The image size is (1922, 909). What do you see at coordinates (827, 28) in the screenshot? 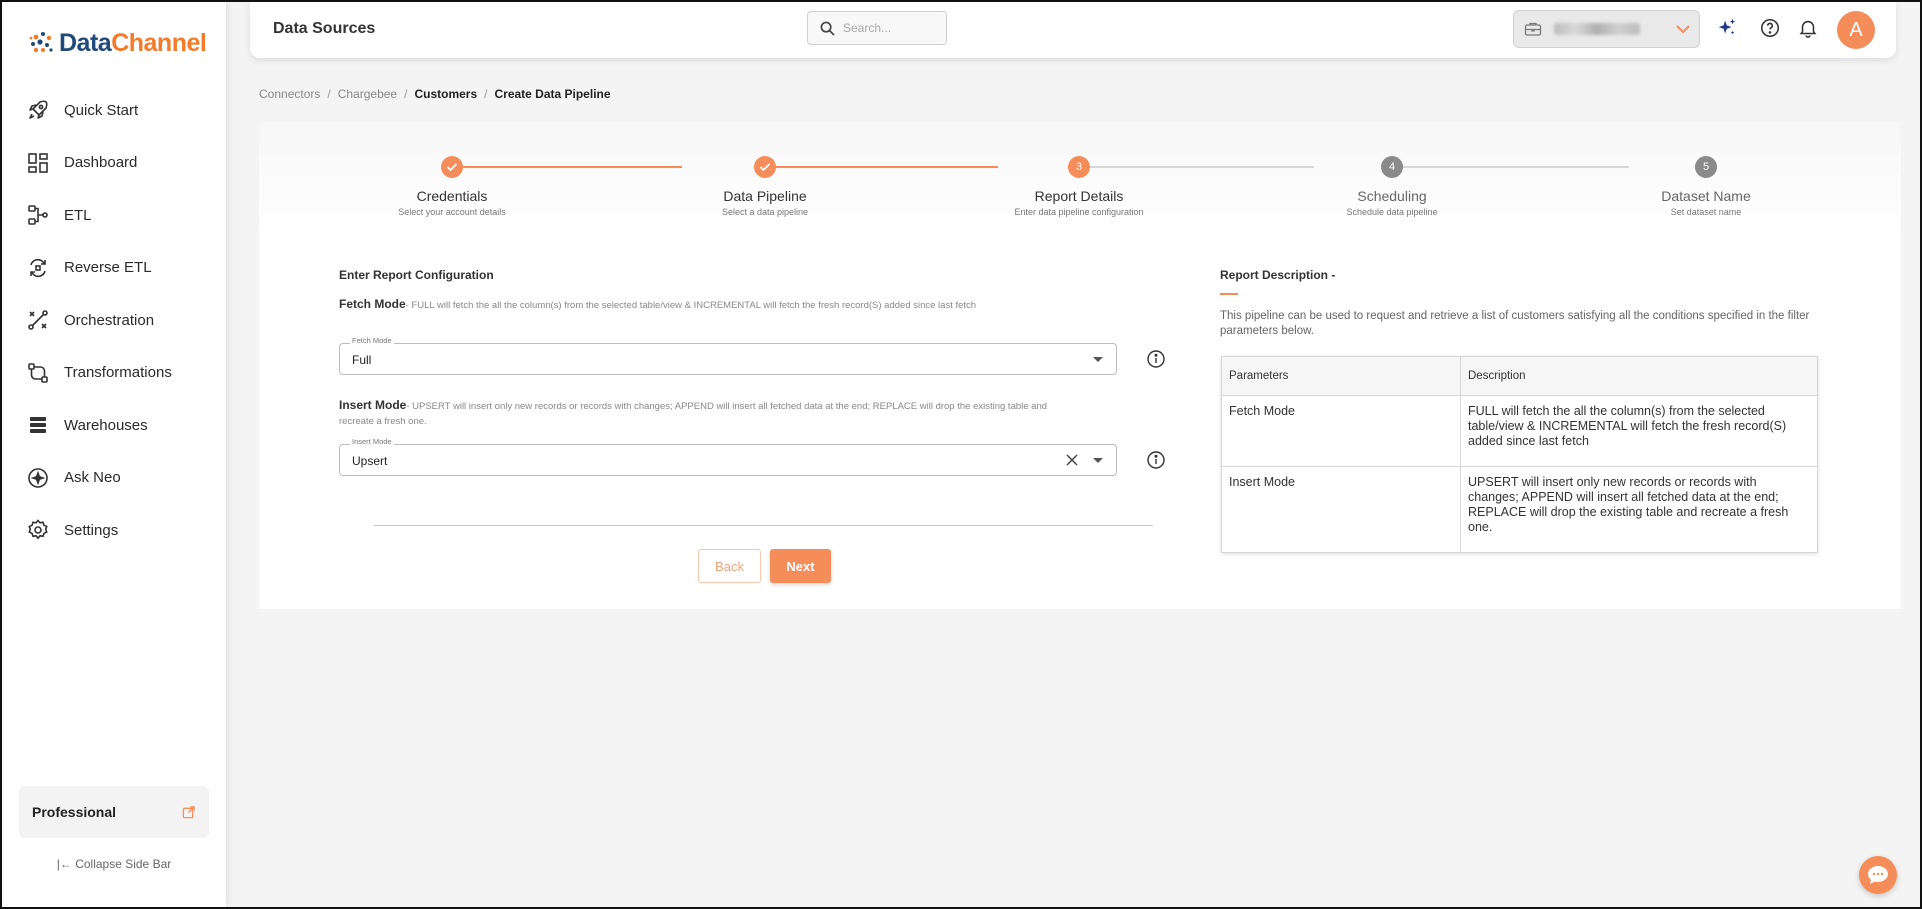
I see `search-icon` at bounding box center [827, 28].